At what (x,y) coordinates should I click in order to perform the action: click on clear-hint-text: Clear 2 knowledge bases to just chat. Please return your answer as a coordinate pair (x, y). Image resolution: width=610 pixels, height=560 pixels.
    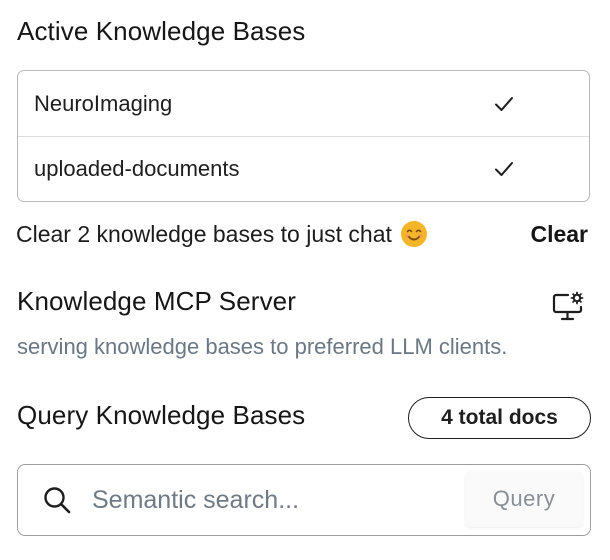
    Looking at the image, I should click on (204, 233).